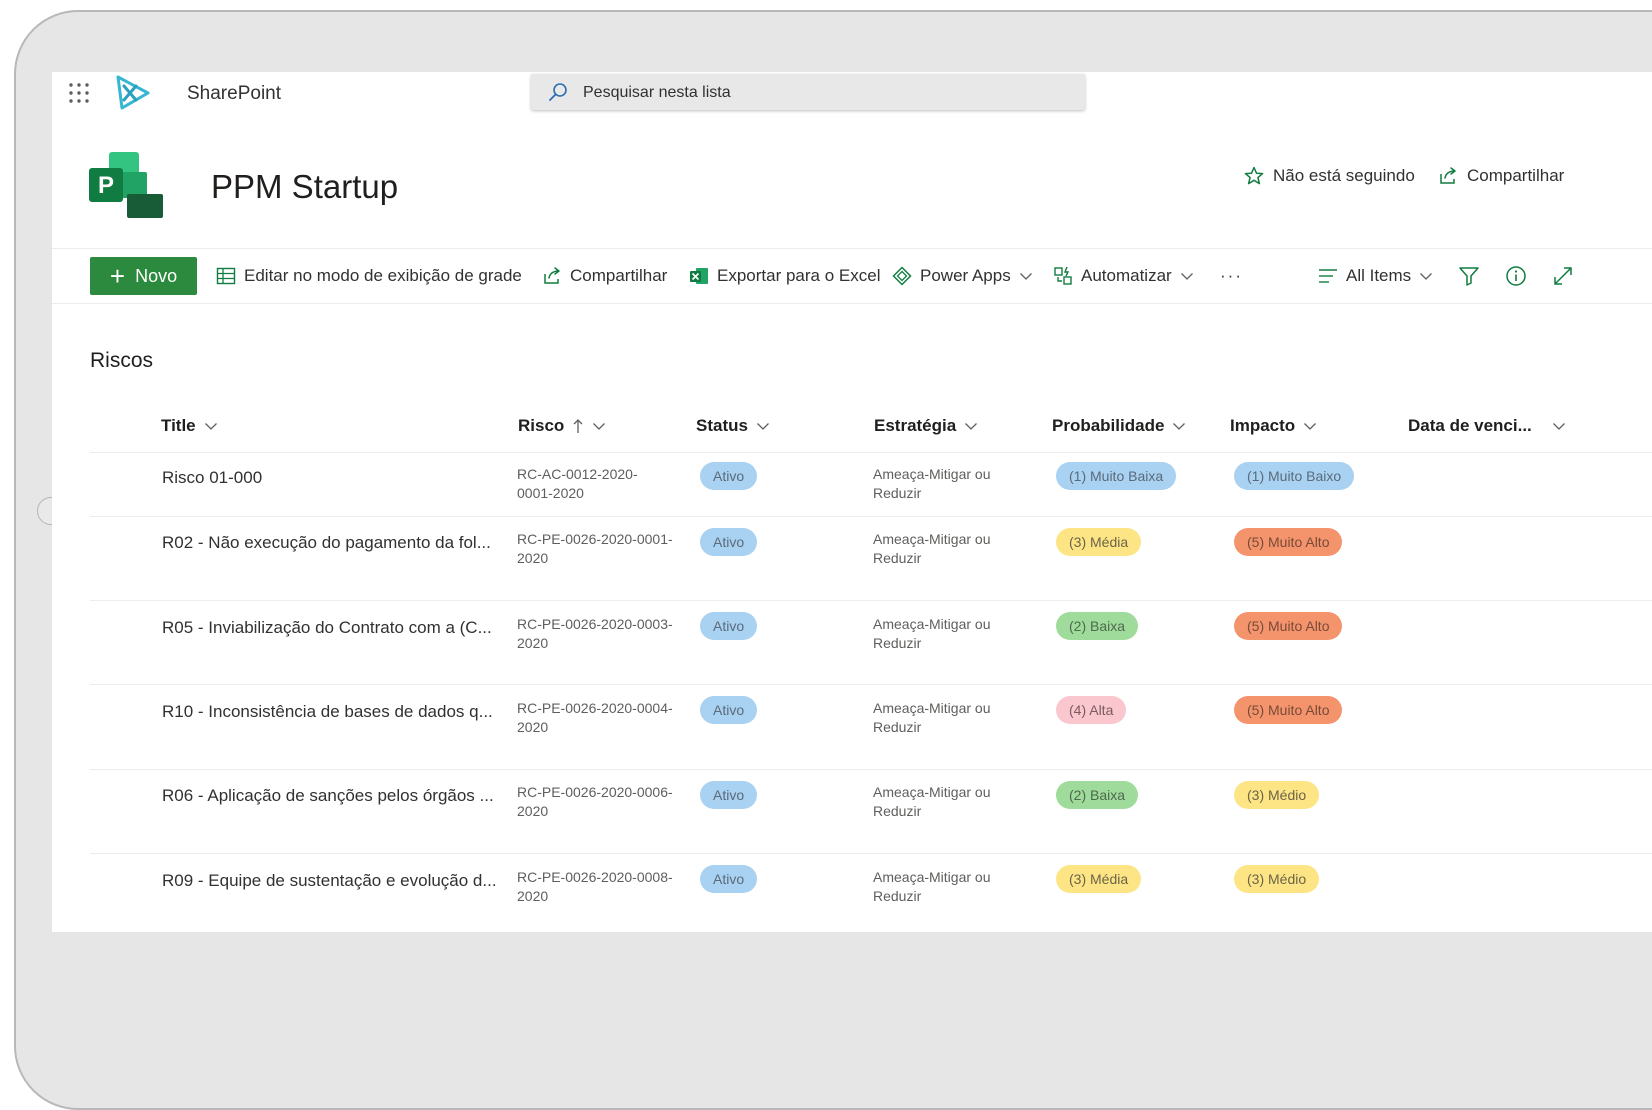 Image resolution: width=1652 pixels, height=1110 pixels. Describe the element at coordinates (799, 275) in the screenshot. I see `export-label: Exportar para o Excel` at that location.